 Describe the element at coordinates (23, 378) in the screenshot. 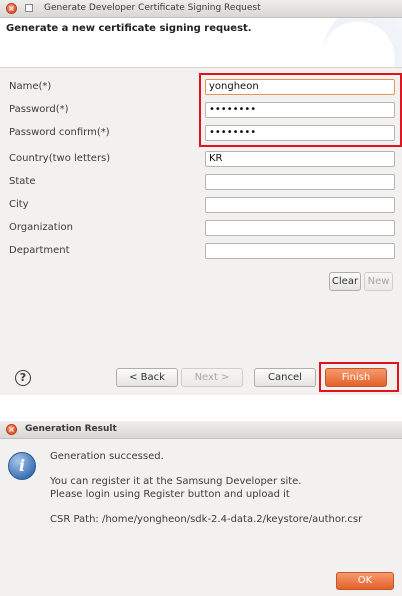

I see `help-icon: ?` at that location.